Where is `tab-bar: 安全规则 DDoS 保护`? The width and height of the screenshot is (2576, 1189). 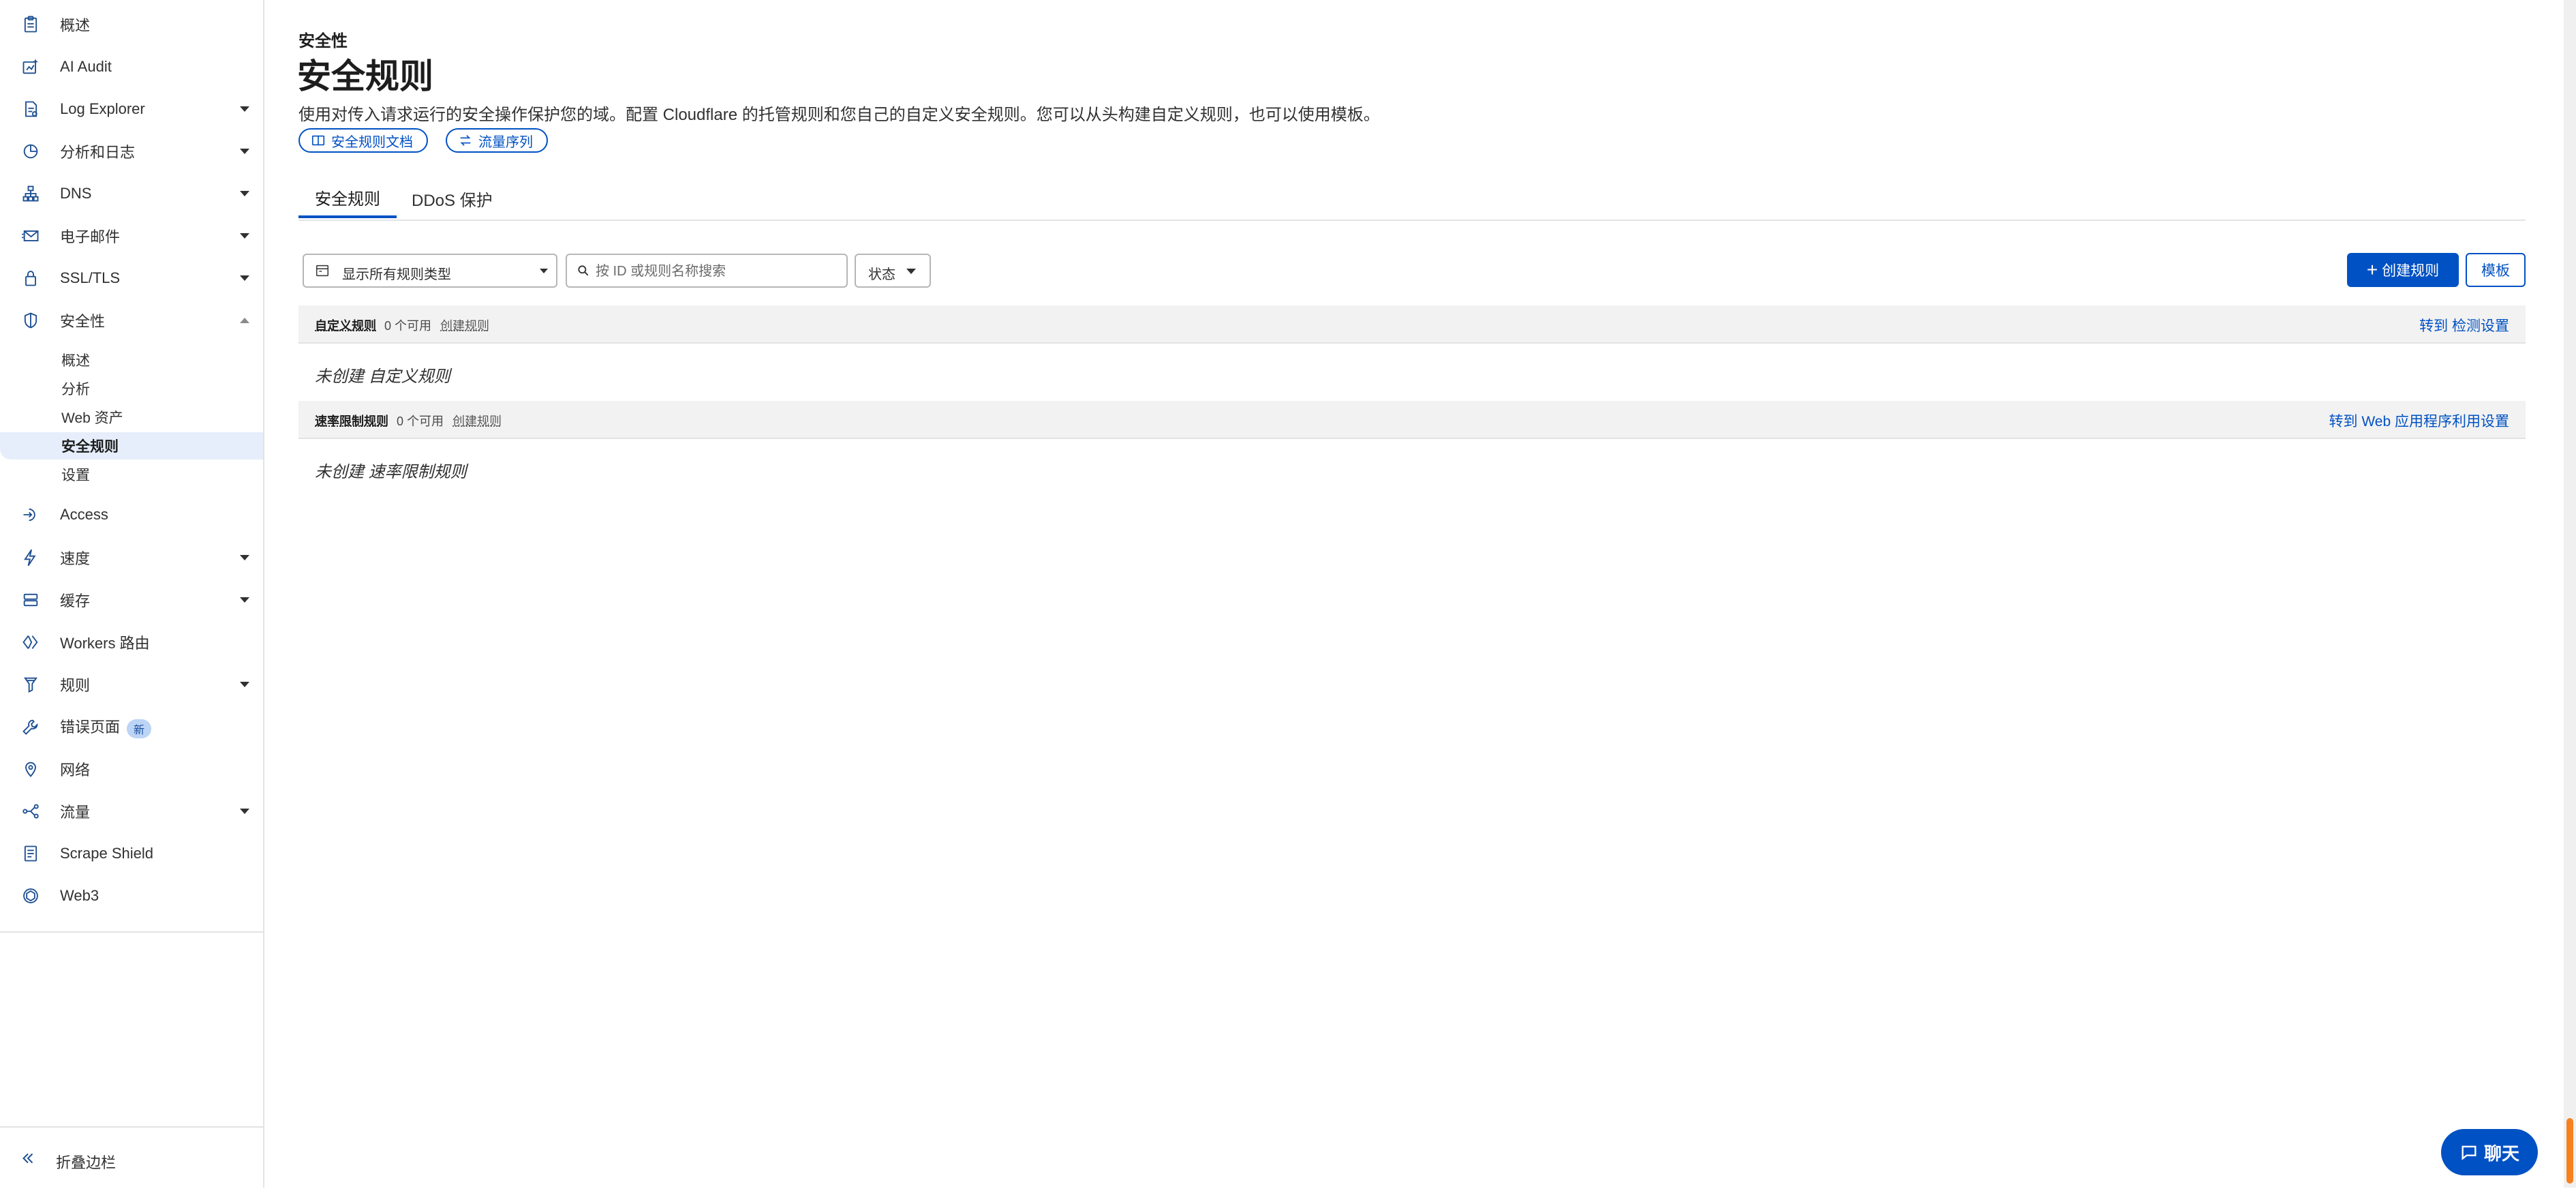
tab-bar: 安全规则 DDoS 保护 is located at coordinates (1412, 200).